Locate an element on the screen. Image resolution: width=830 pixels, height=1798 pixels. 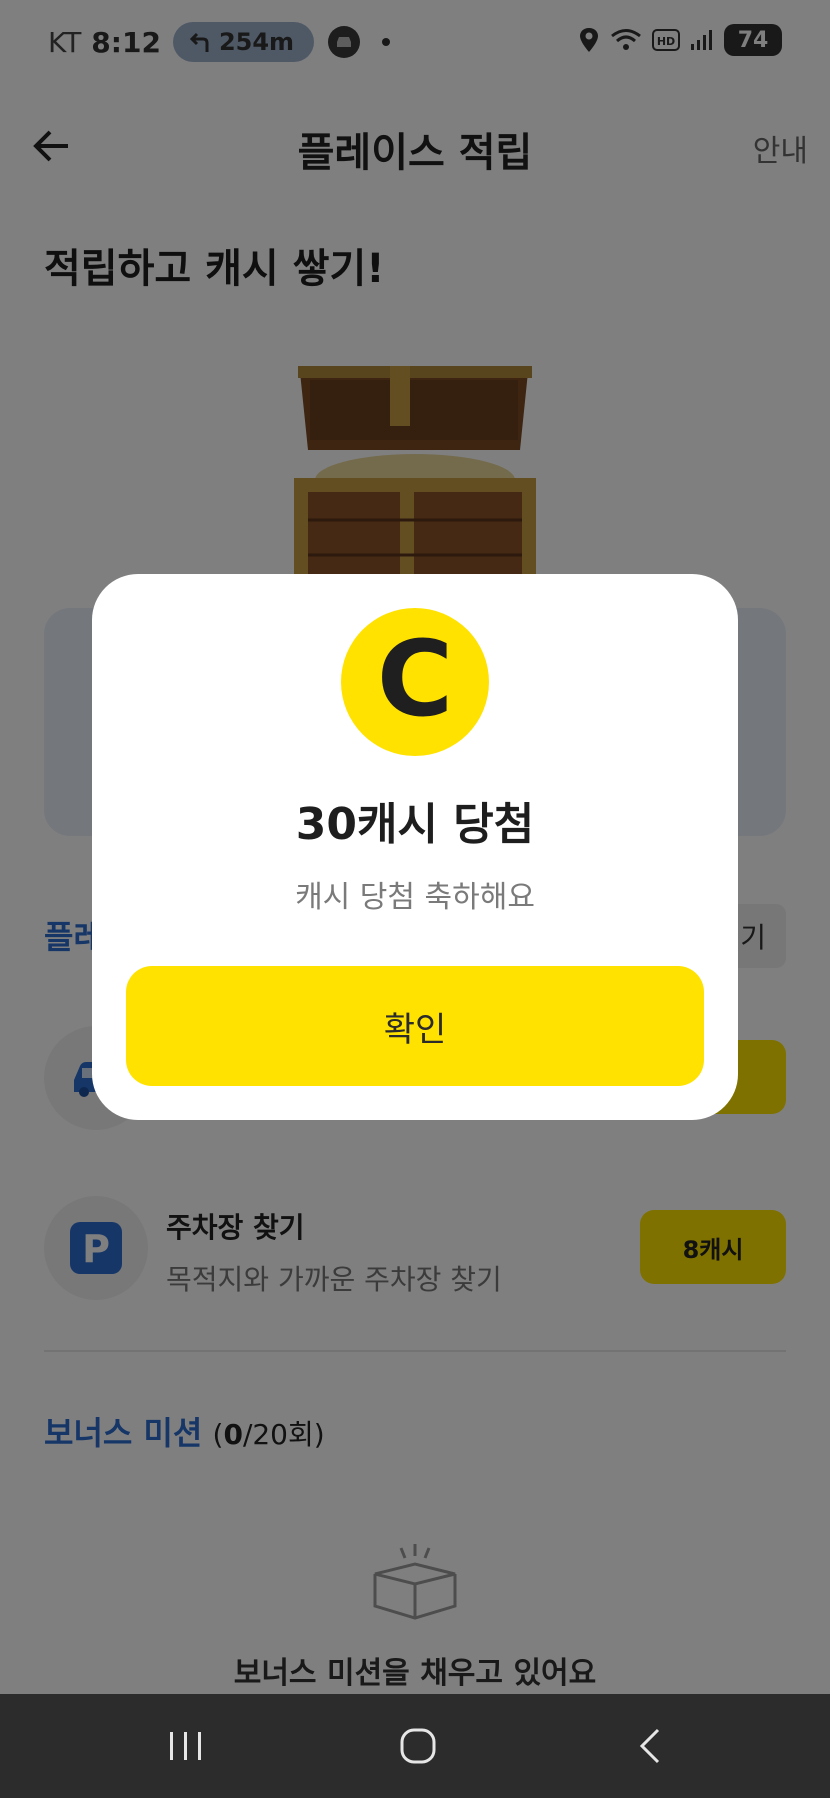
home-button is located at coordinates (418, 1746).